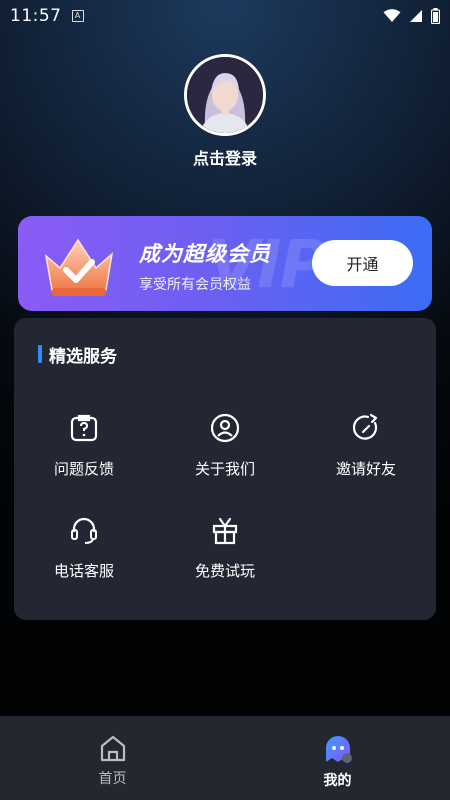  I want to click on service-label: 免费试玩, so click(224, 571).